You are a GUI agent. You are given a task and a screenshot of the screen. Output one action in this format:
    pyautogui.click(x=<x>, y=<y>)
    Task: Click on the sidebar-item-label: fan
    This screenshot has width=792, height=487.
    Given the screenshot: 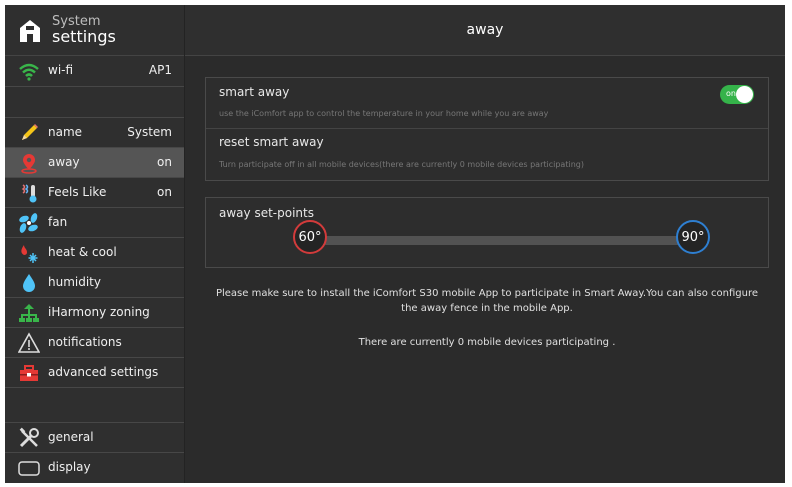 What is the action you would take?
    pyautogui.click(x=58, y=222)
    